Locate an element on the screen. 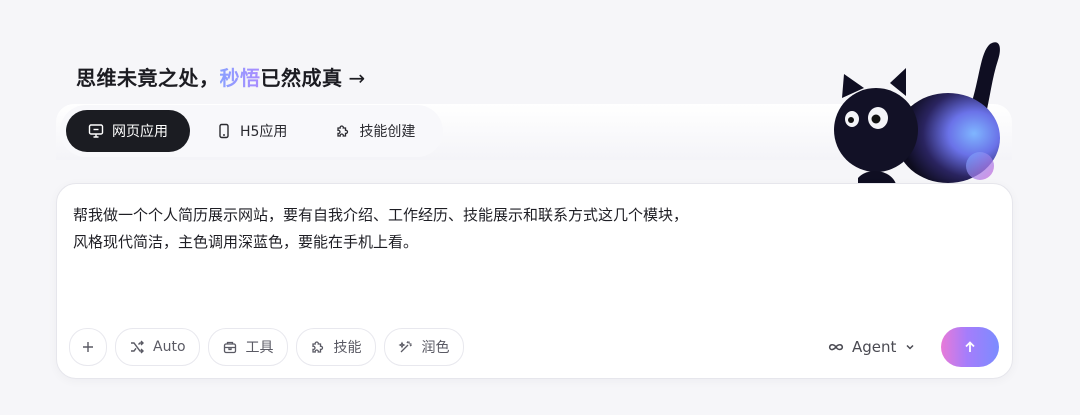 This screenshot has width=1080, height=415. arrow-up-icon is located at coordinates (970, 346).